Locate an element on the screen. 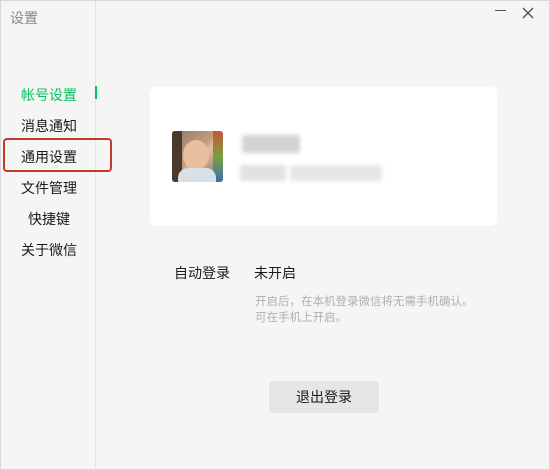 The height and width of the screenshot is (470, 550). blurred-wechat-id is located at coordinates (336, 173).